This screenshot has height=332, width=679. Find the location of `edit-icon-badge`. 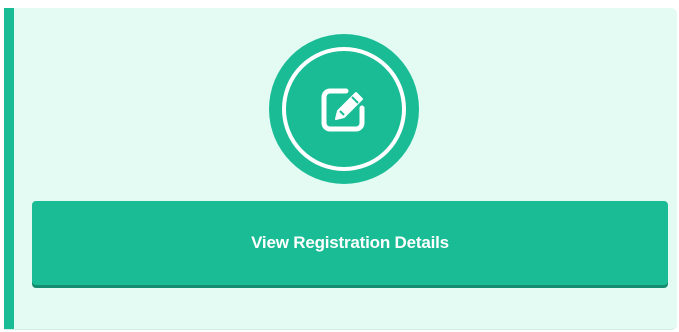

edit-icon-badge is located at coordinates (344, 109).